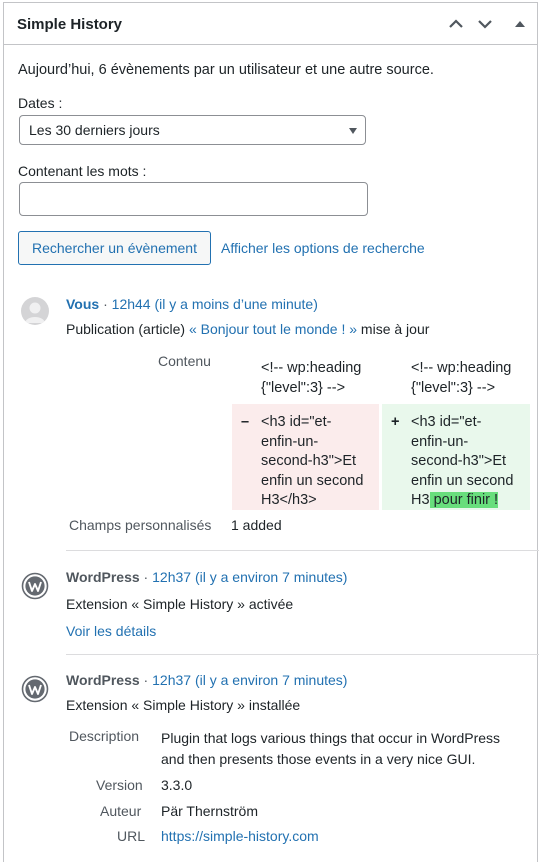  Describe the element at coordinates (82, 304) in the screenshot. I see `event-1-initiator: Vous` at that location.